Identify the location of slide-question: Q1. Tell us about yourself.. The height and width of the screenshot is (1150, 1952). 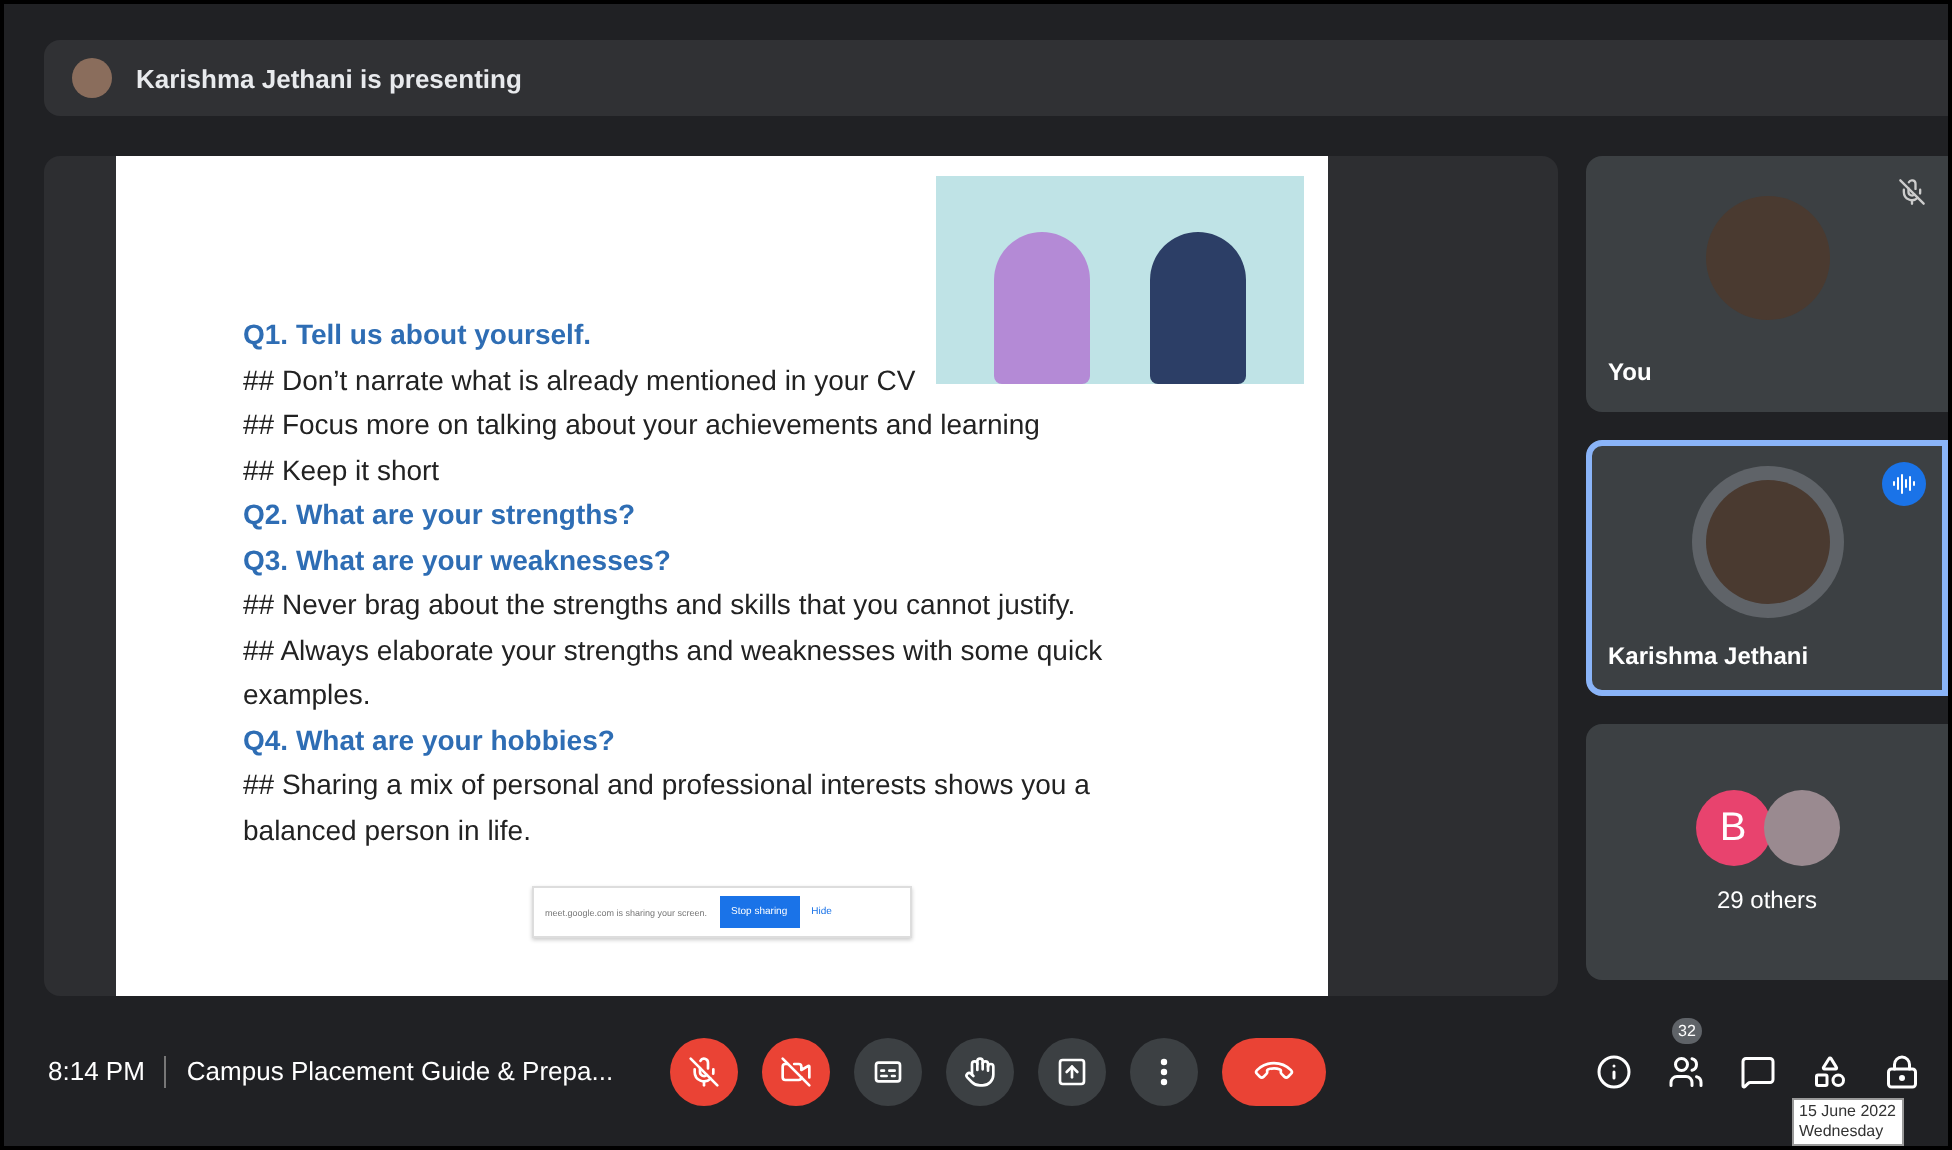
(418, 335).